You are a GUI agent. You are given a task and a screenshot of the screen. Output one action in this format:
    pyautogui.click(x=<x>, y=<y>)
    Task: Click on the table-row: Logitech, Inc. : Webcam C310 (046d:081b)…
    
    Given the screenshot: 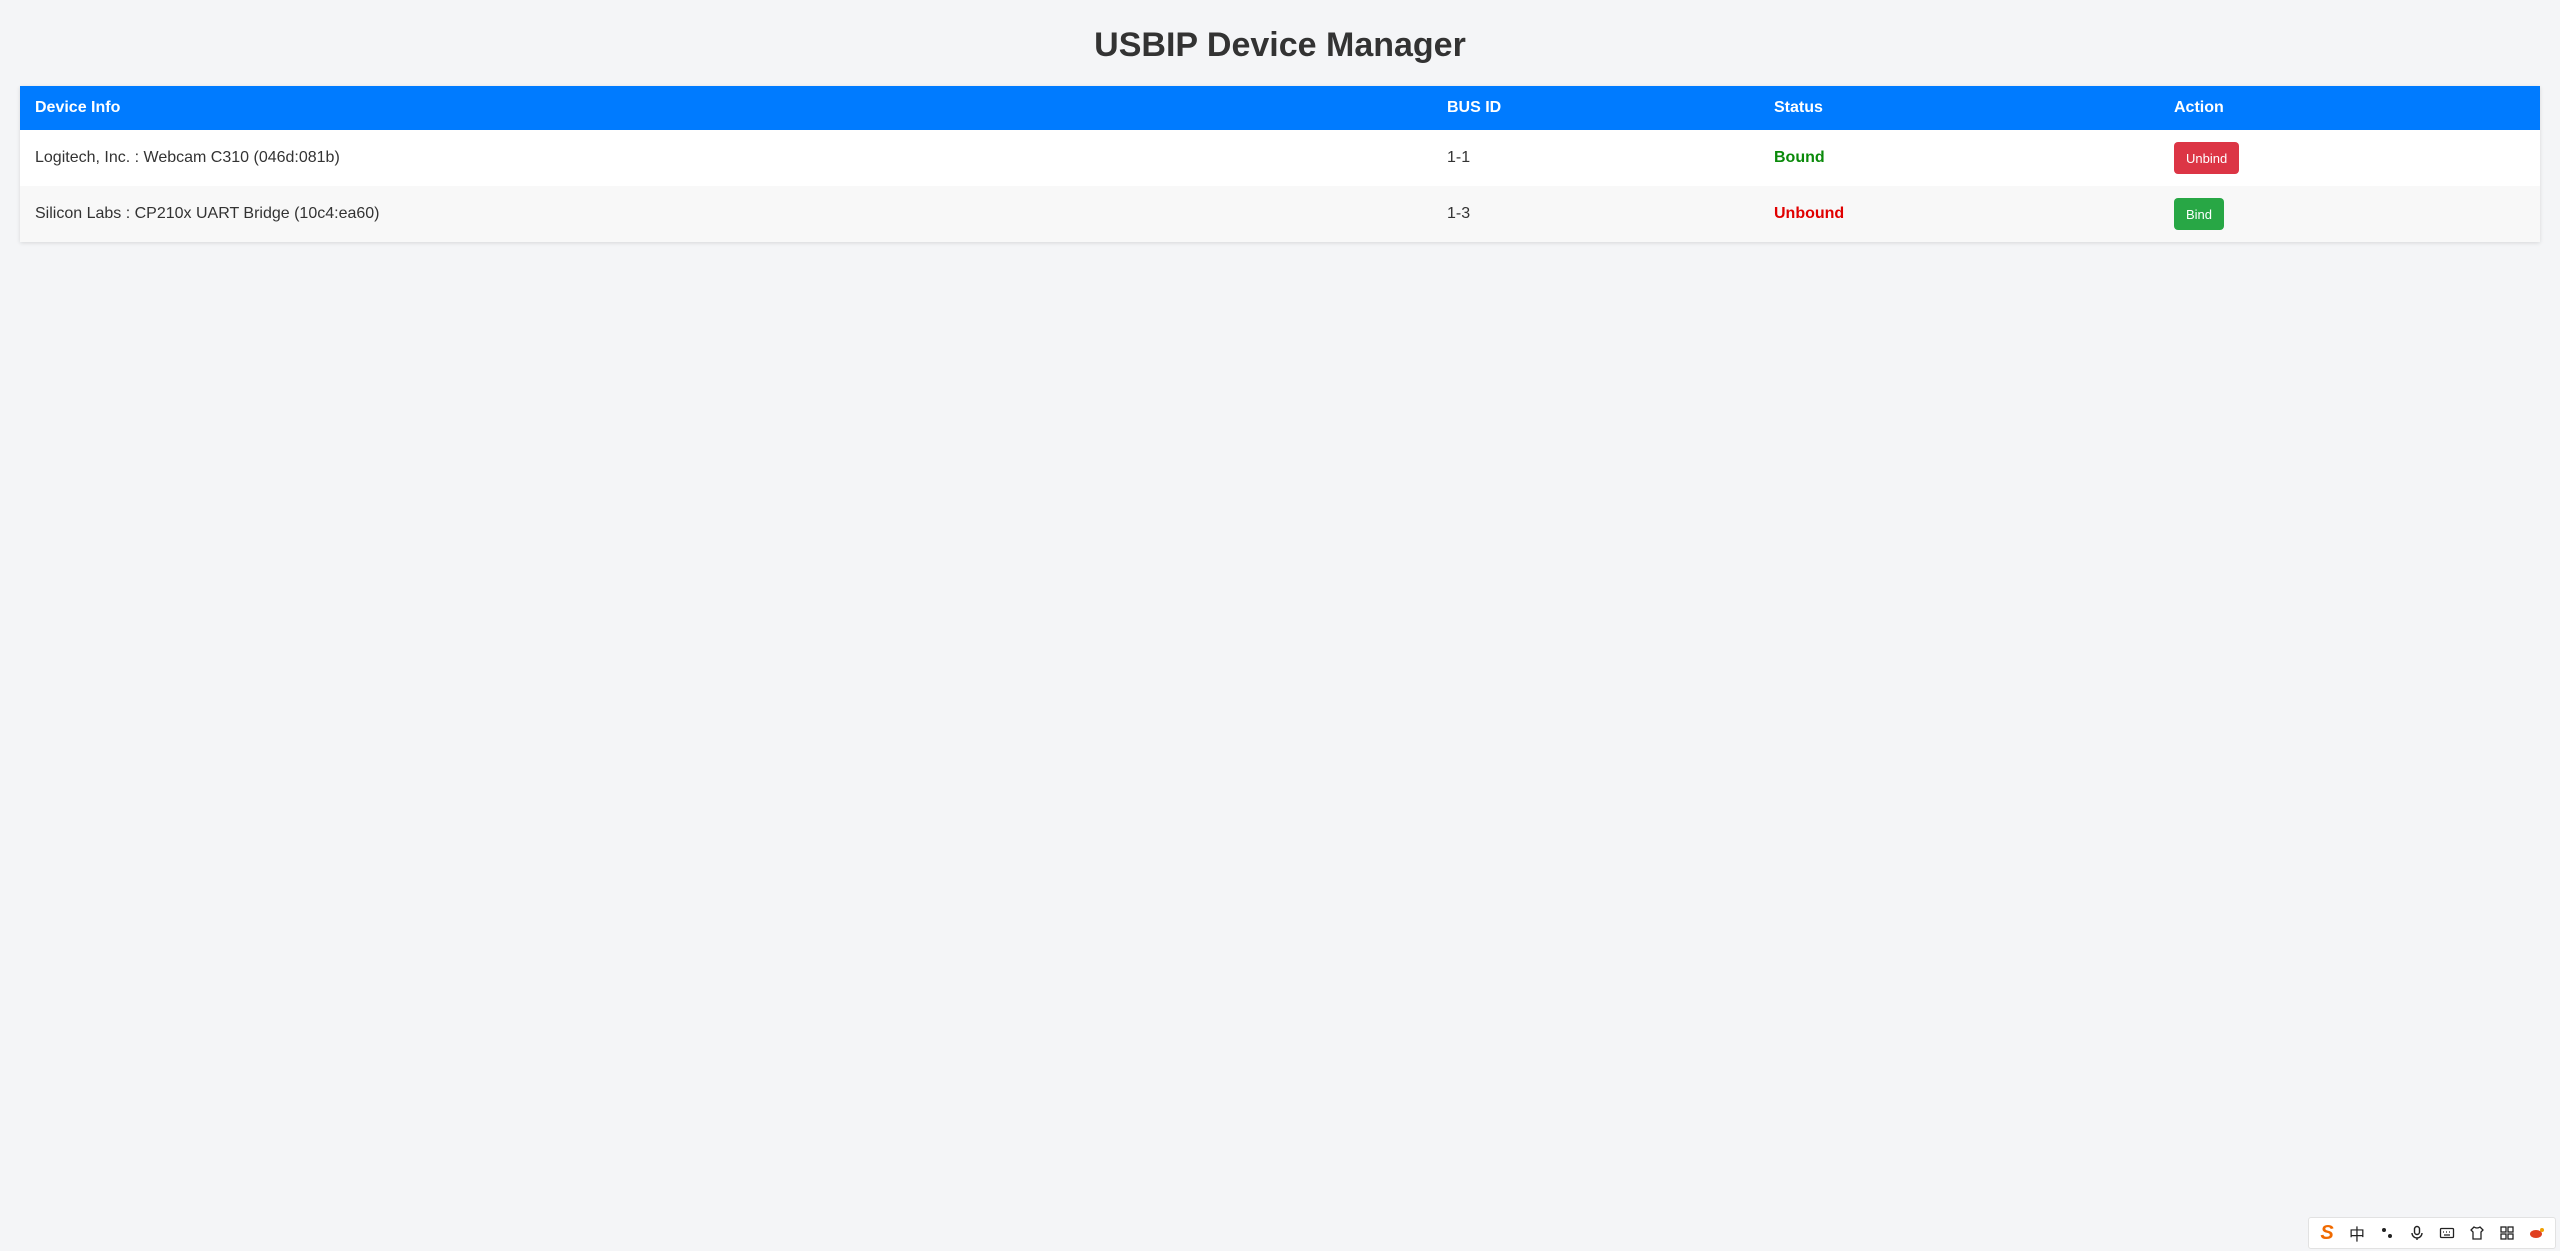 What is the action you would take?
    pyautogui.click(x=1280, y=158)
    